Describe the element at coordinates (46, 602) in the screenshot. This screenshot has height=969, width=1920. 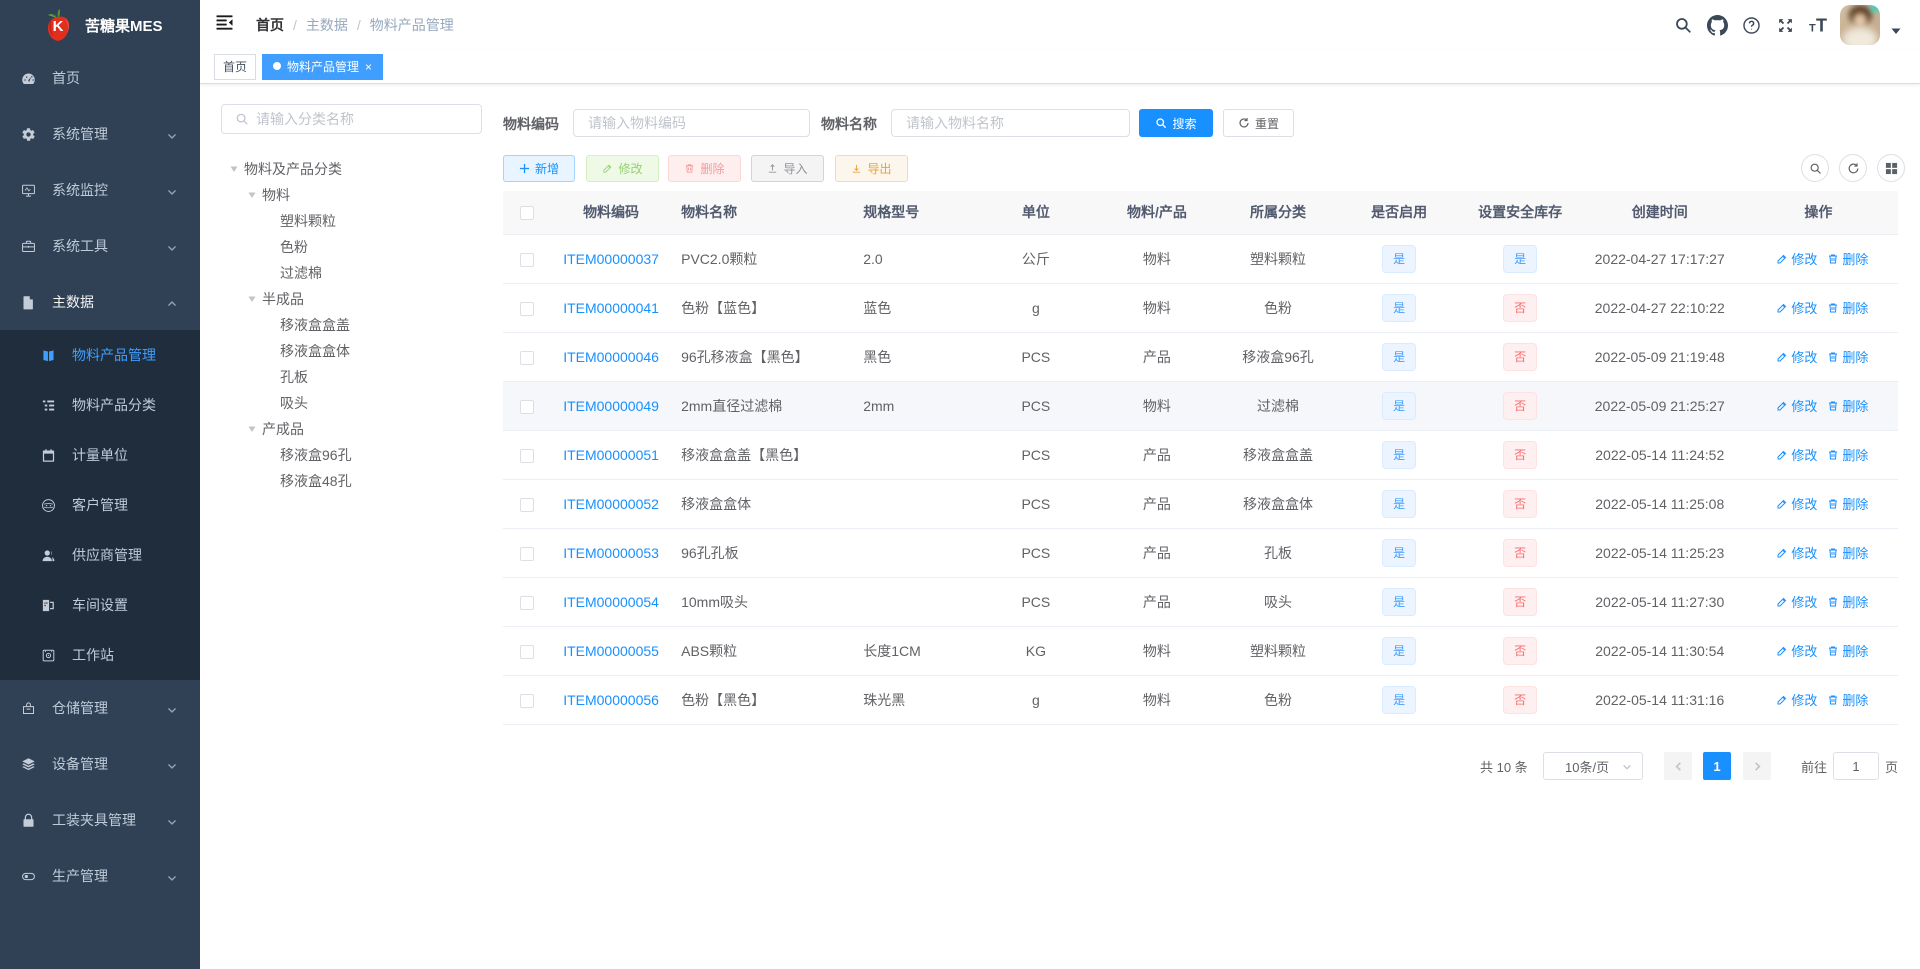
I see `svg-text: 29` at that location.